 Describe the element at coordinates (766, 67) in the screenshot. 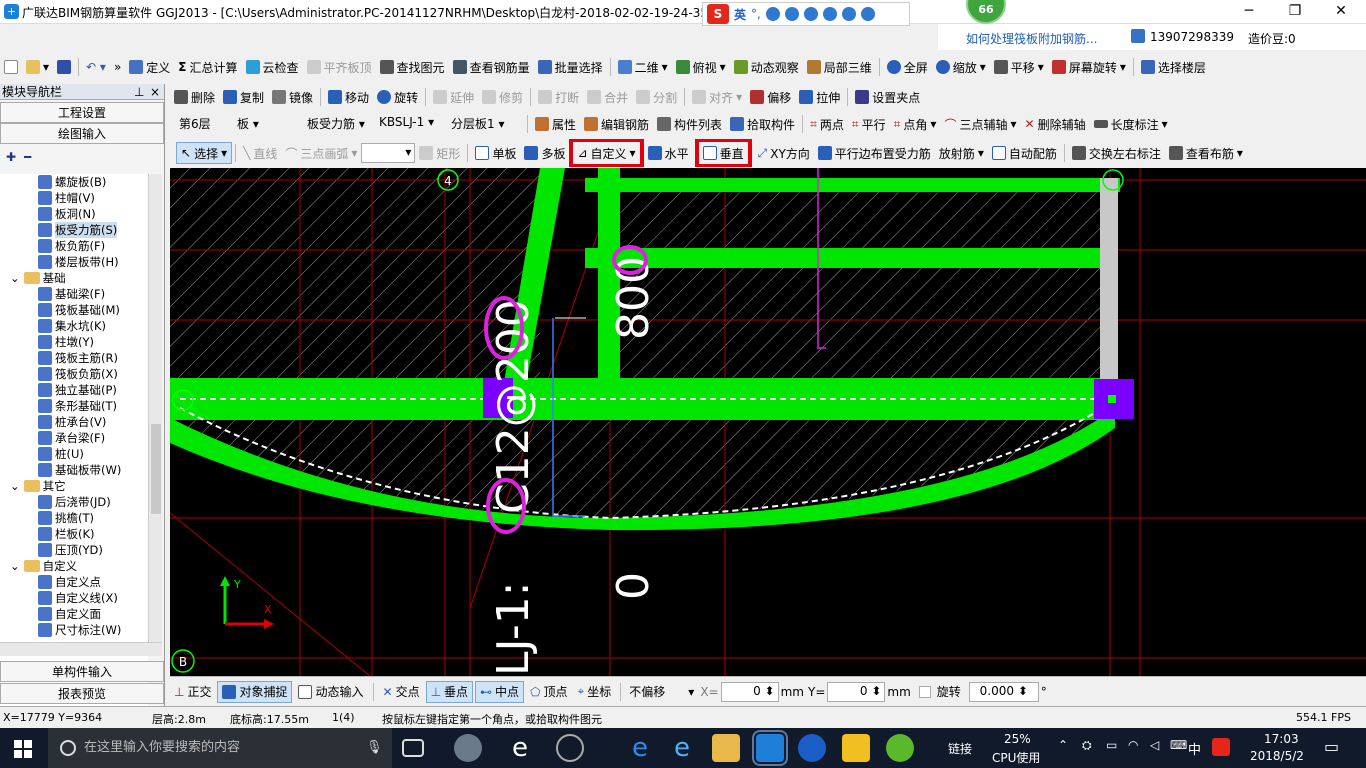

I see `dynamic-view-button: 动态观察` at that location.